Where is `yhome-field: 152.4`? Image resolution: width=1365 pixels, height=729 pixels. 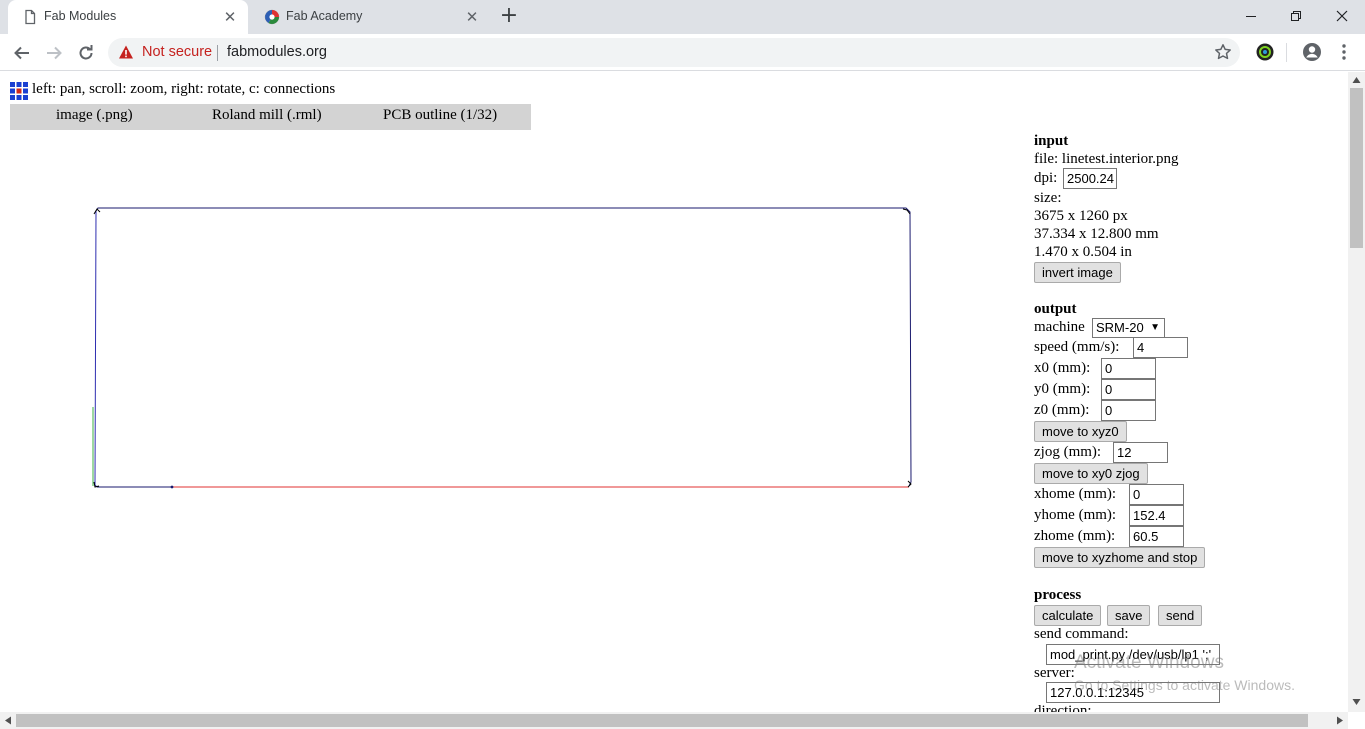
yhome-field: 152.4 is located at coordinates (1156, 515).